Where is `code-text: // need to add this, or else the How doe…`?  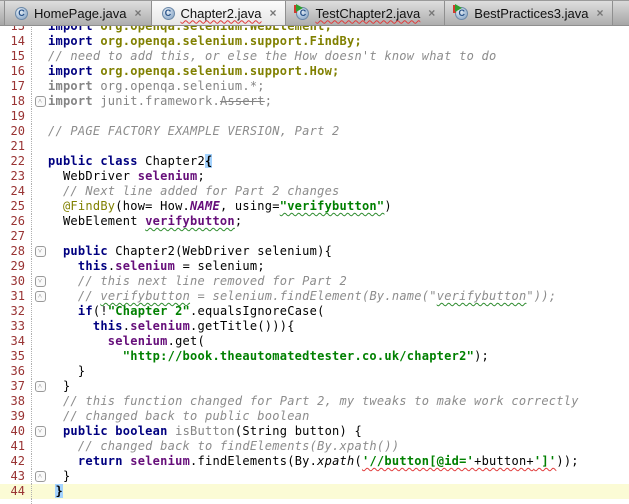 code-text: // need to add this, or else the How doe… is located at coordinates (272, 56).